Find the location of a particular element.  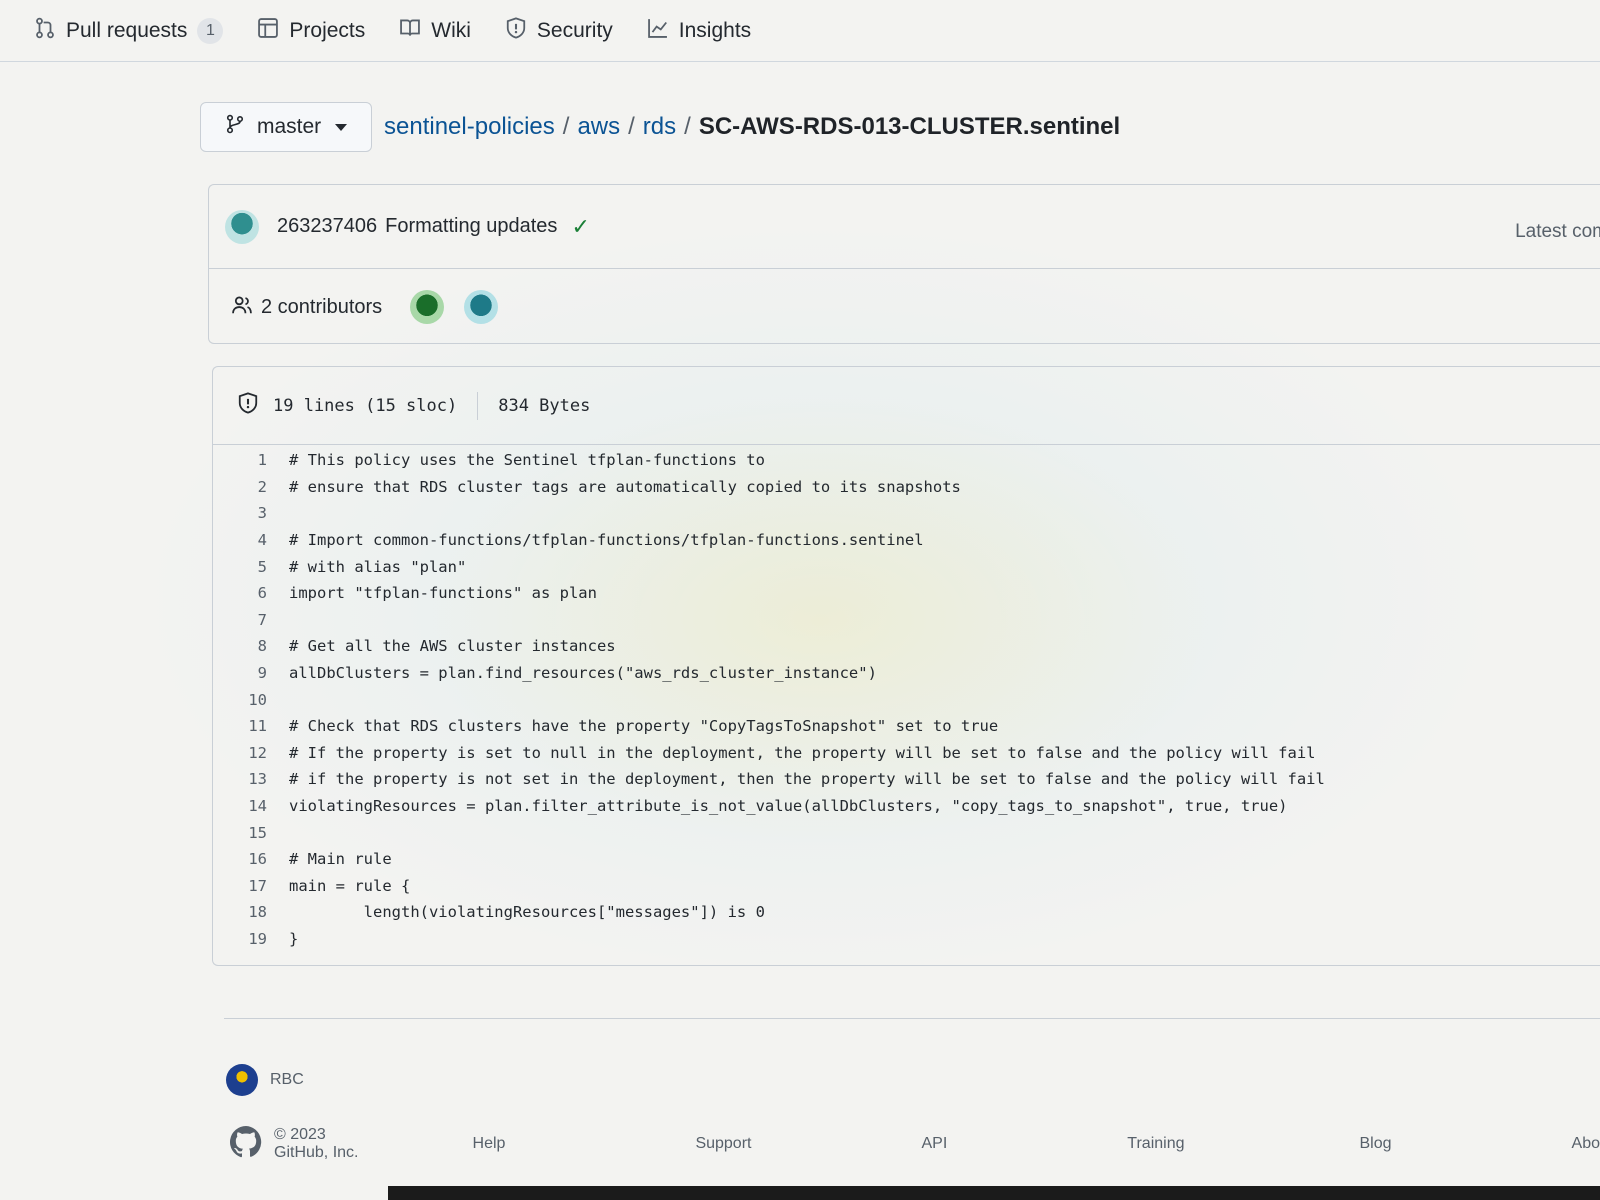

line-content: main = rule { is located at coordinates (350, 885).